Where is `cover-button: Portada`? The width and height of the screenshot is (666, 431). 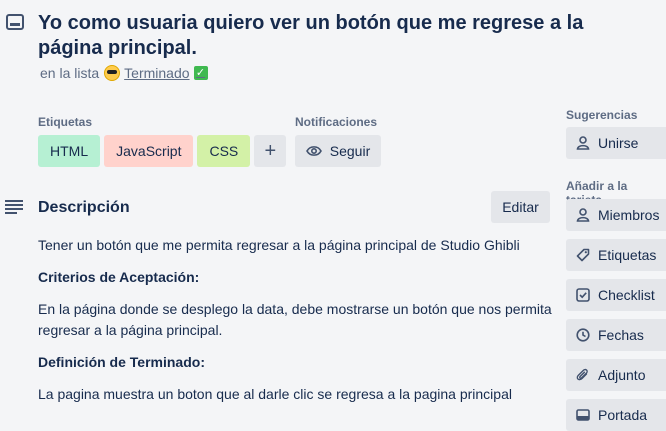 cover-button: Portada is located at coordinates (616, 415).